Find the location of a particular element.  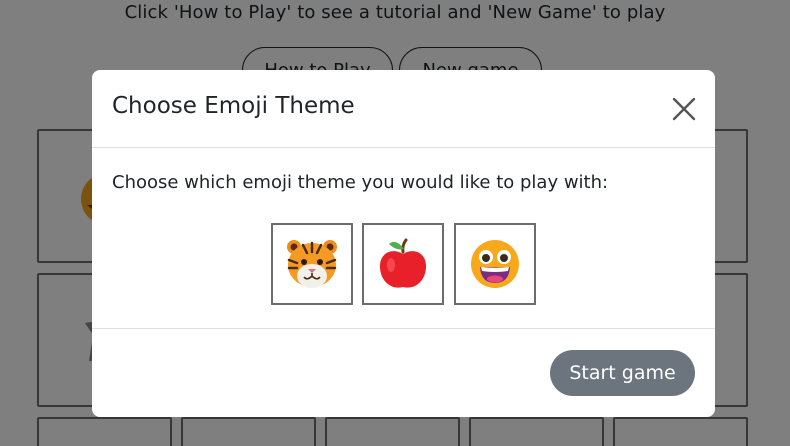

close-icon is located at coordinates (684, 109).